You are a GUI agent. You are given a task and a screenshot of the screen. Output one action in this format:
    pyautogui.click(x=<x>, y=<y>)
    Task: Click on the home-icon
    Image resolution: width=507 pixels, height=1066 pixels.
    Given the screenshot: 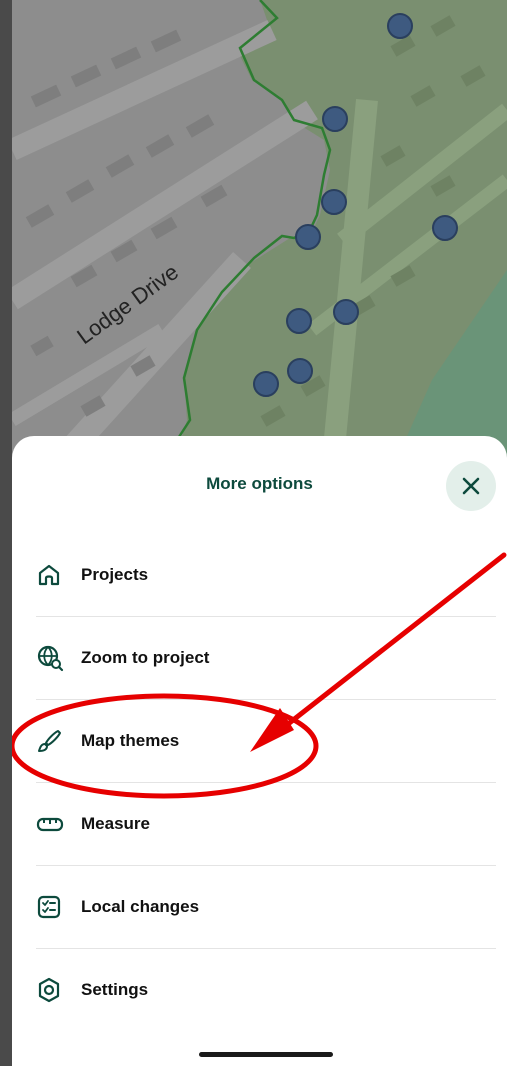 What is the action you would take?
    pyautogui.click(x=51, y=575)
    